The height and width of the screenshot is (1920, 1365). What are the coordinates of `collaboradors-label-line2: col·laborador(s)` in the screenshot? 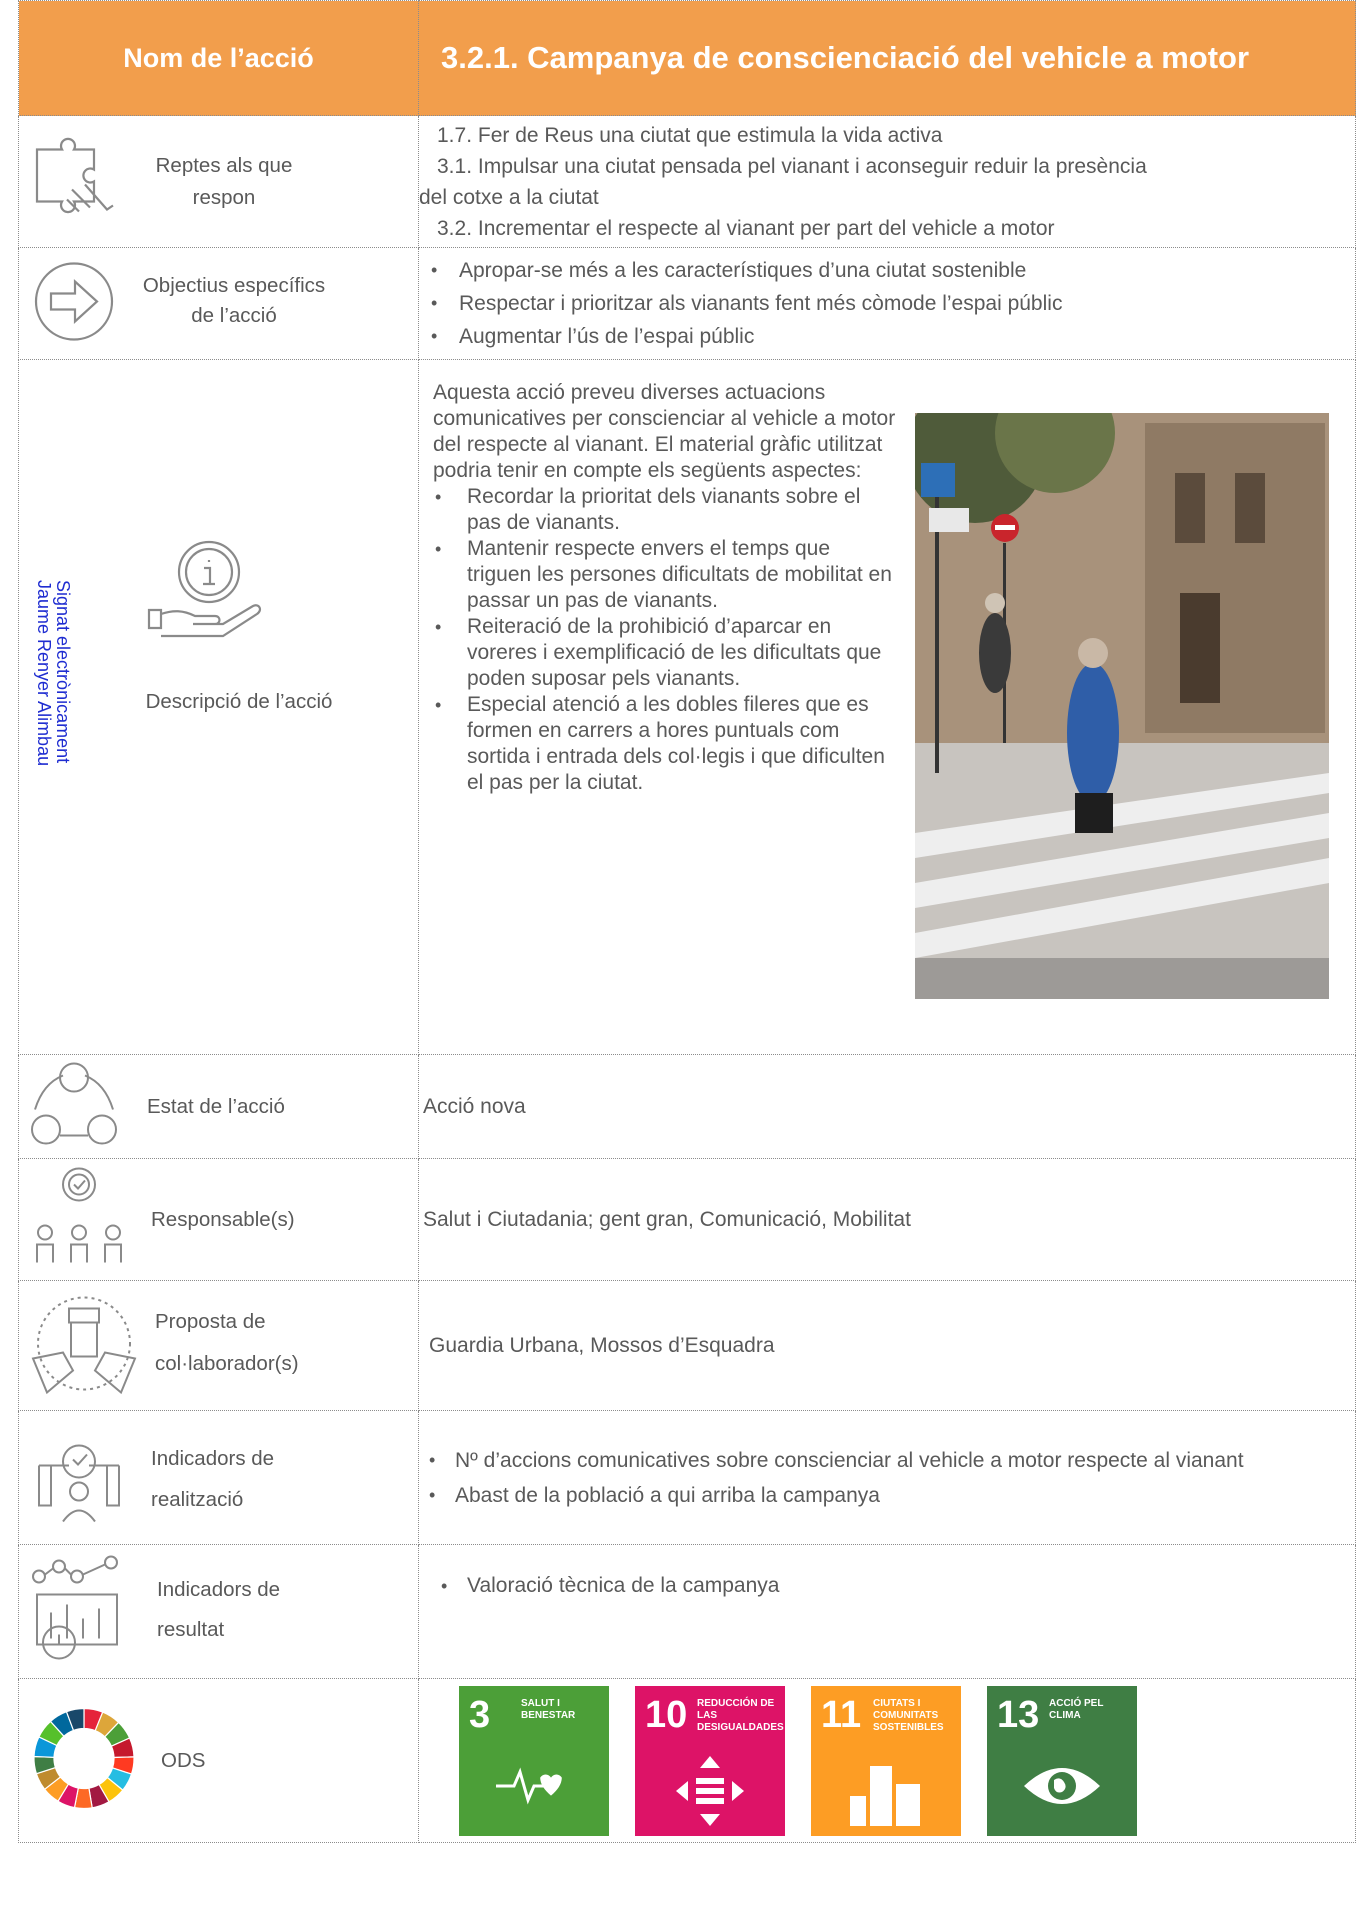 It's located at (227, 1363).